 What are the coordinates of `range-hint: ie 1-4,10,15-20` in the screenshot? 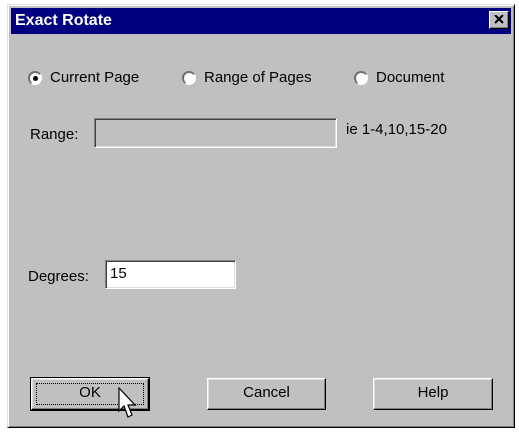 It's located at (396, 129).